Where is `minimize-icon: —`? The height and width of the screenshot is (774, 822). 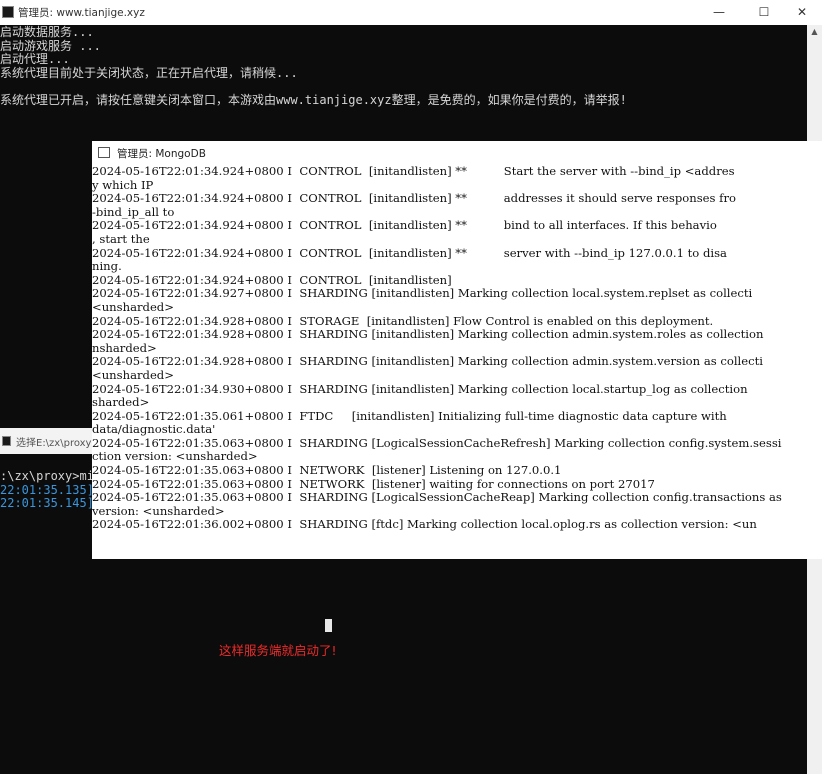
minimize-icon: — is located at coordinates (719, 12).